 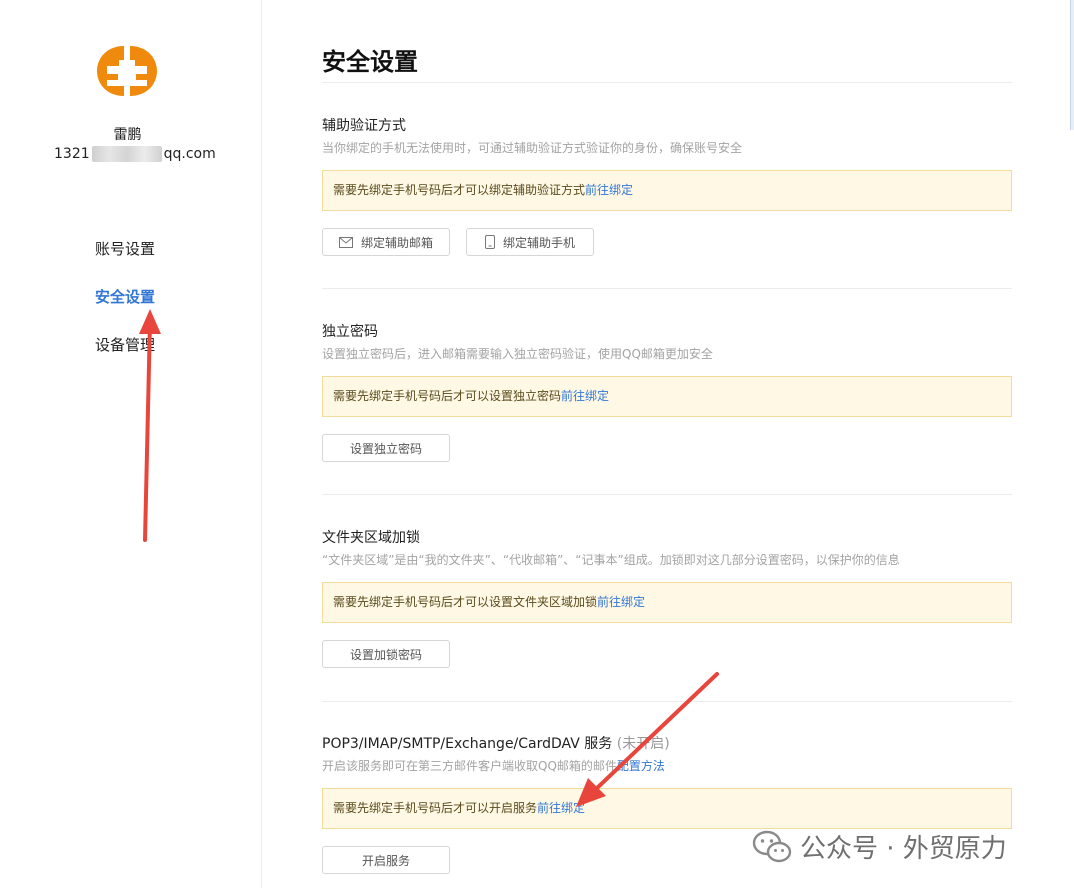 I want to click on notice-text: 需要先绑定手机号码后才可以绑定辅助验证方式, so click(x=459, y=190).